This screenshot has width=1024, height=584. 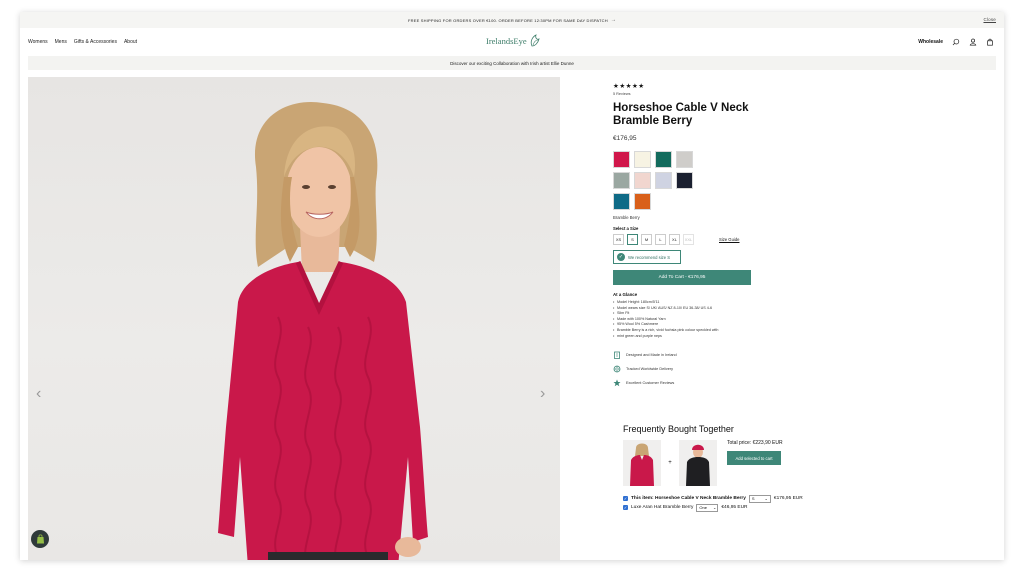 What do you see at coordinates (754, 458) in the screenshot?
I see `add-selected-to-cart-button: Add selected to cart` at bounding box center [754, 458].